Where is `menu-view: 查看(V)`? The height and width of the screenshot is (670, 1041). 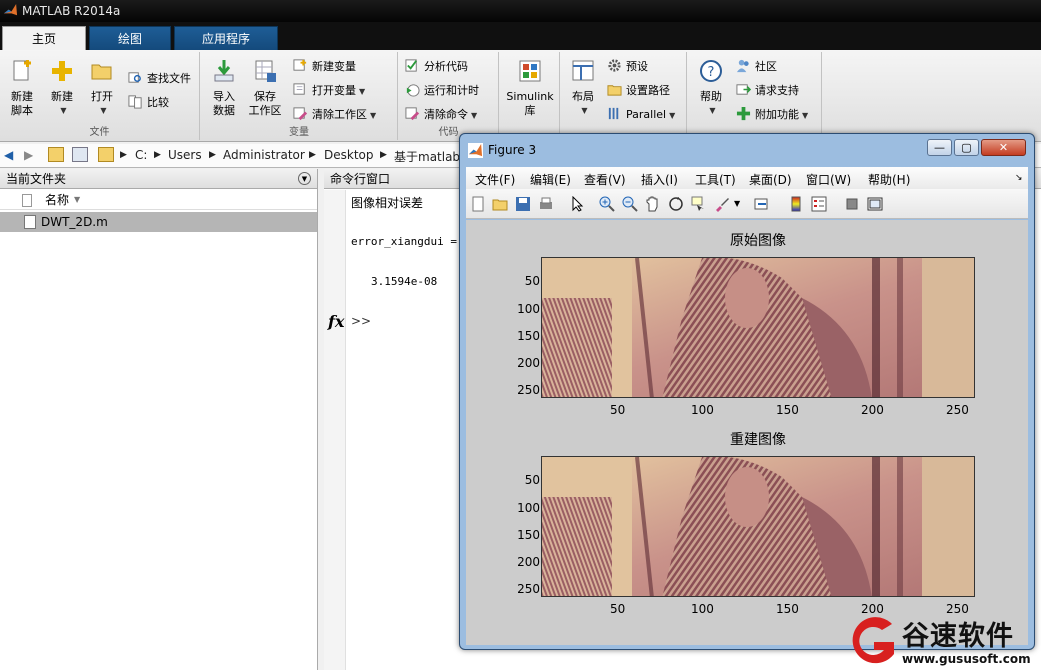
menu-view: 查看(V) is located at coordinates (605, 179).